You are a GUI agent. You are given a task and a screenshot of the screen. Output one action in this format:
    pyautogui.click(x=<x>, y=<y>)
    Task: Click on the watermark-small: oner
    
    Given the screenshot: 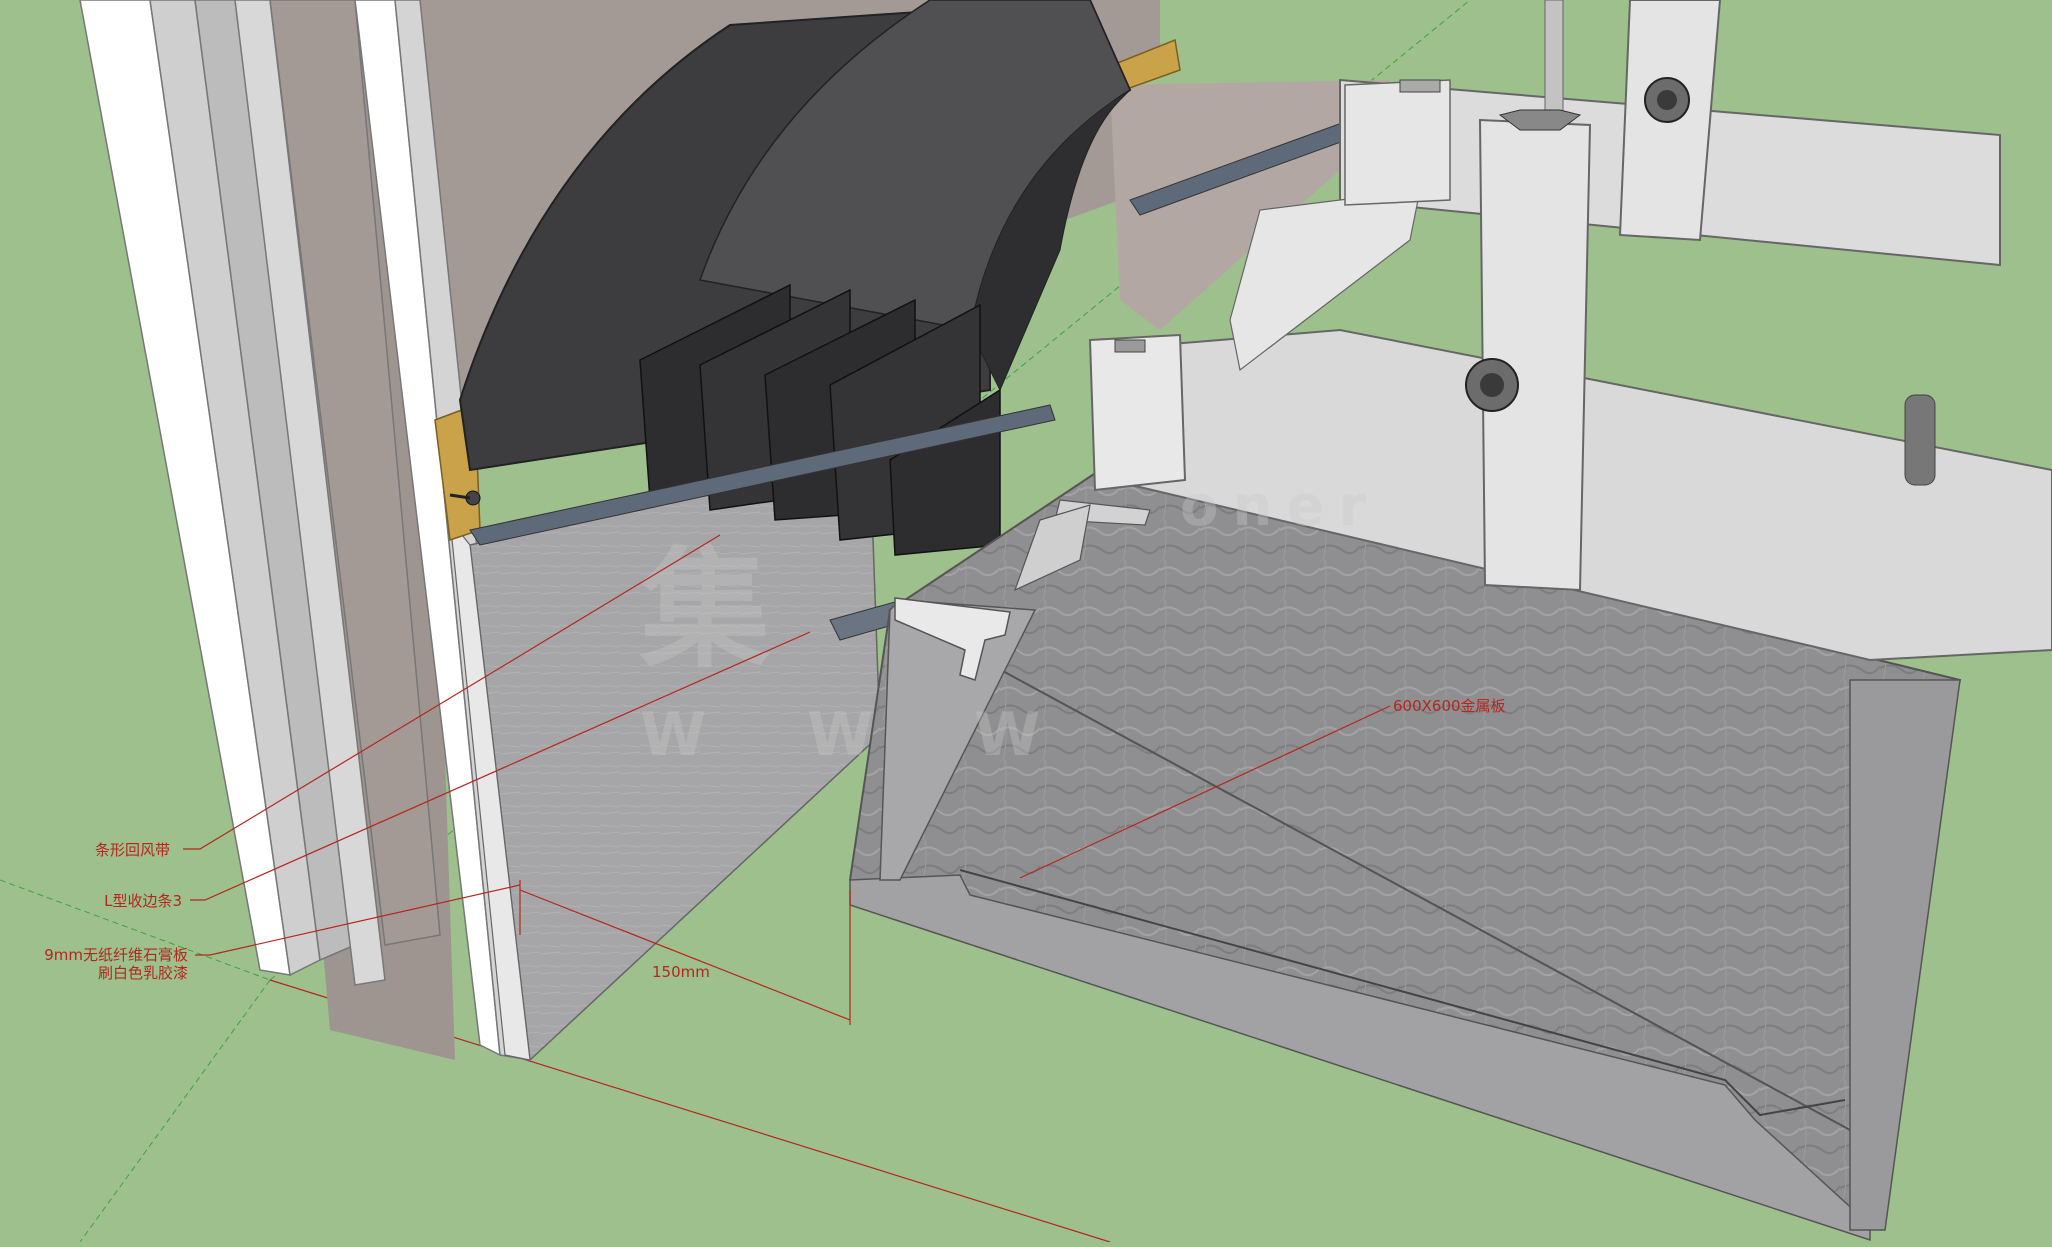 What is the action you would take?
    pyautogui.click(x=1280, y=506)
    